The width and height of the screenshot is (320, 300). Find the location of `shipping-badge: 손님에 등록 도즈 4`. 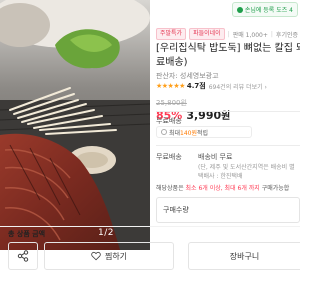

shipping-badge: 손님에 등록 도즈 4 is located at coordinates (264, 9).